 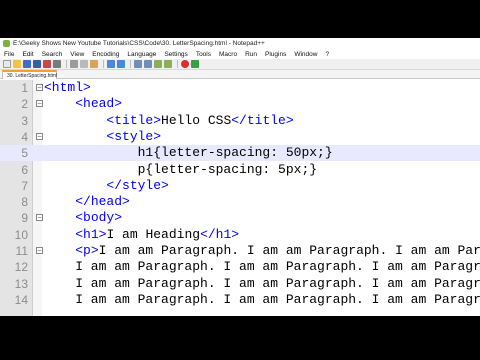 What do you see at coordinates (84, 64) in the screenshot?
I see `copy-icon` at bounding box center [84, 64].